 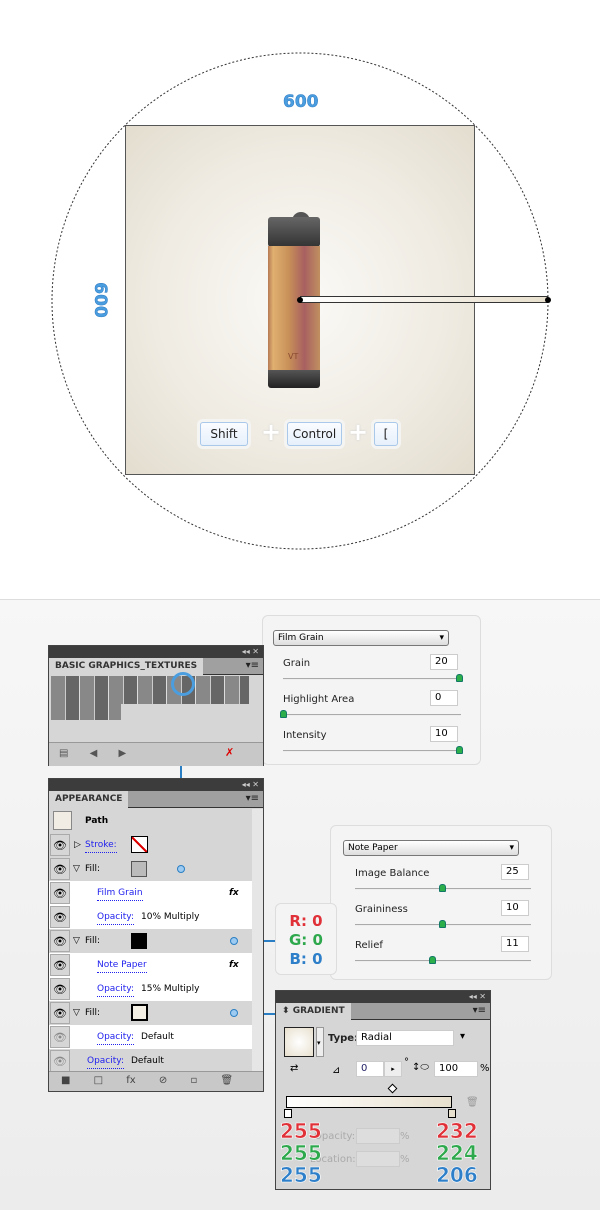 I want to click on gradient-end-handle, so click(x=548, y=300).